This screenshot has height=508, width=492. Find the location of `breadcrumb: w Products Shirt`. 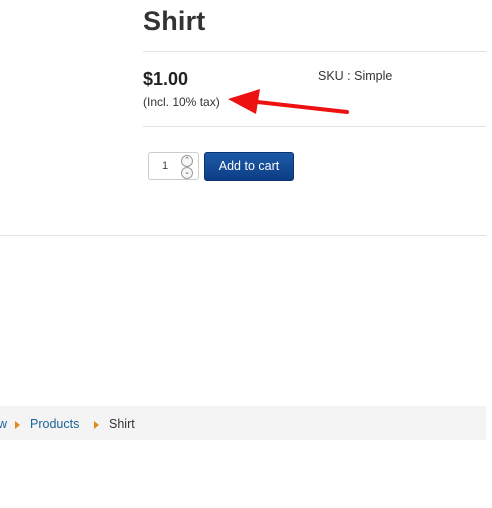

breadcrumb: w Products Shirt is located at coordinates (243, 423).